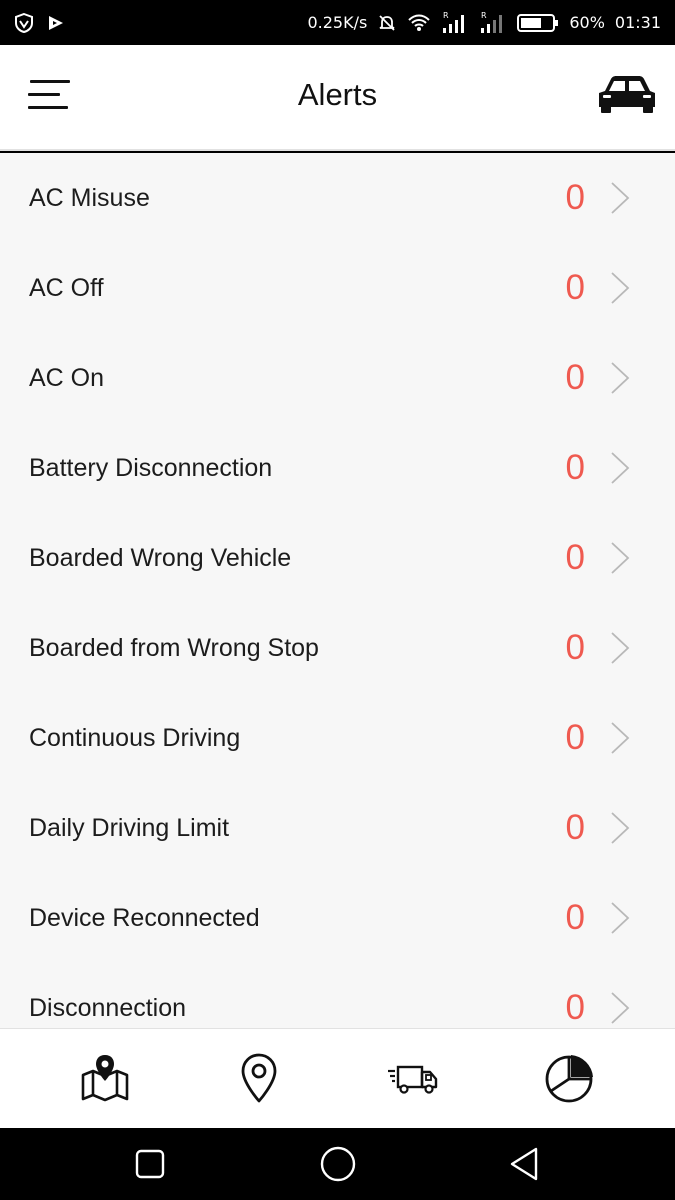 The width and height of the screenshot is (675, 1200). What do you see at coordinates (151, 468) in the screenshot?
I see `alert-label: Battery Disconnection` at bounding box center [151, 468].